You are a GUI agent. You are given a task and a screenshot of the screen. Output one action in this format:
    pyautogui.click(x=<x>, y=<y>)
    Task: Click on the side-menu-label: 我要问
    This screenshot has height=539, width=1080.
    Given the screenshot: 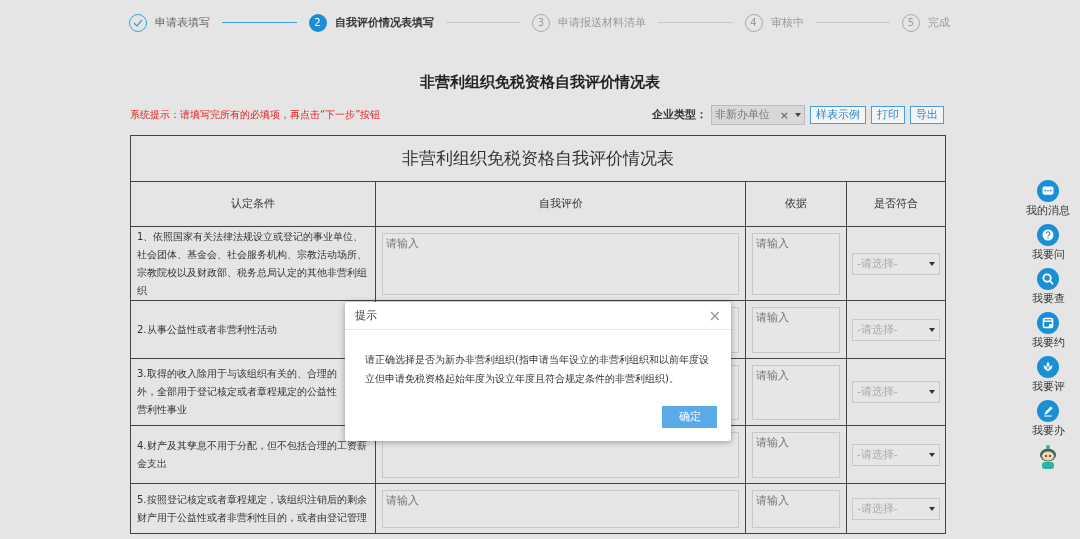 What is the action you would take?
    pyautogui.click(x=1048, y=255)
    